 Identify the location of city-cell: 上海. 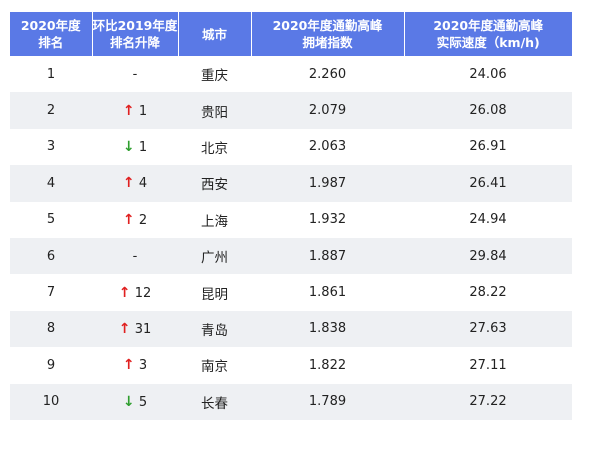
(214, 219).